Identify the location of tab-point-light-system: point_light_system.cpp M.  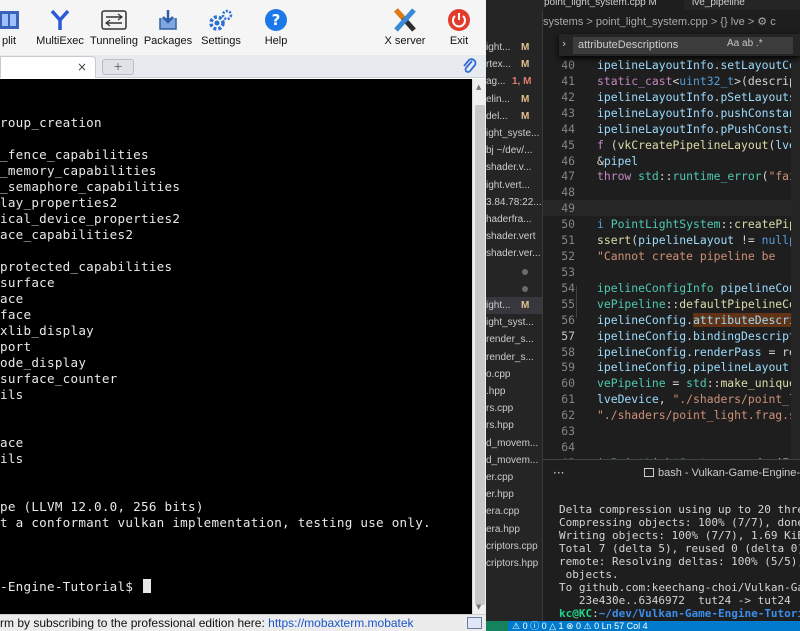
(614, 5).